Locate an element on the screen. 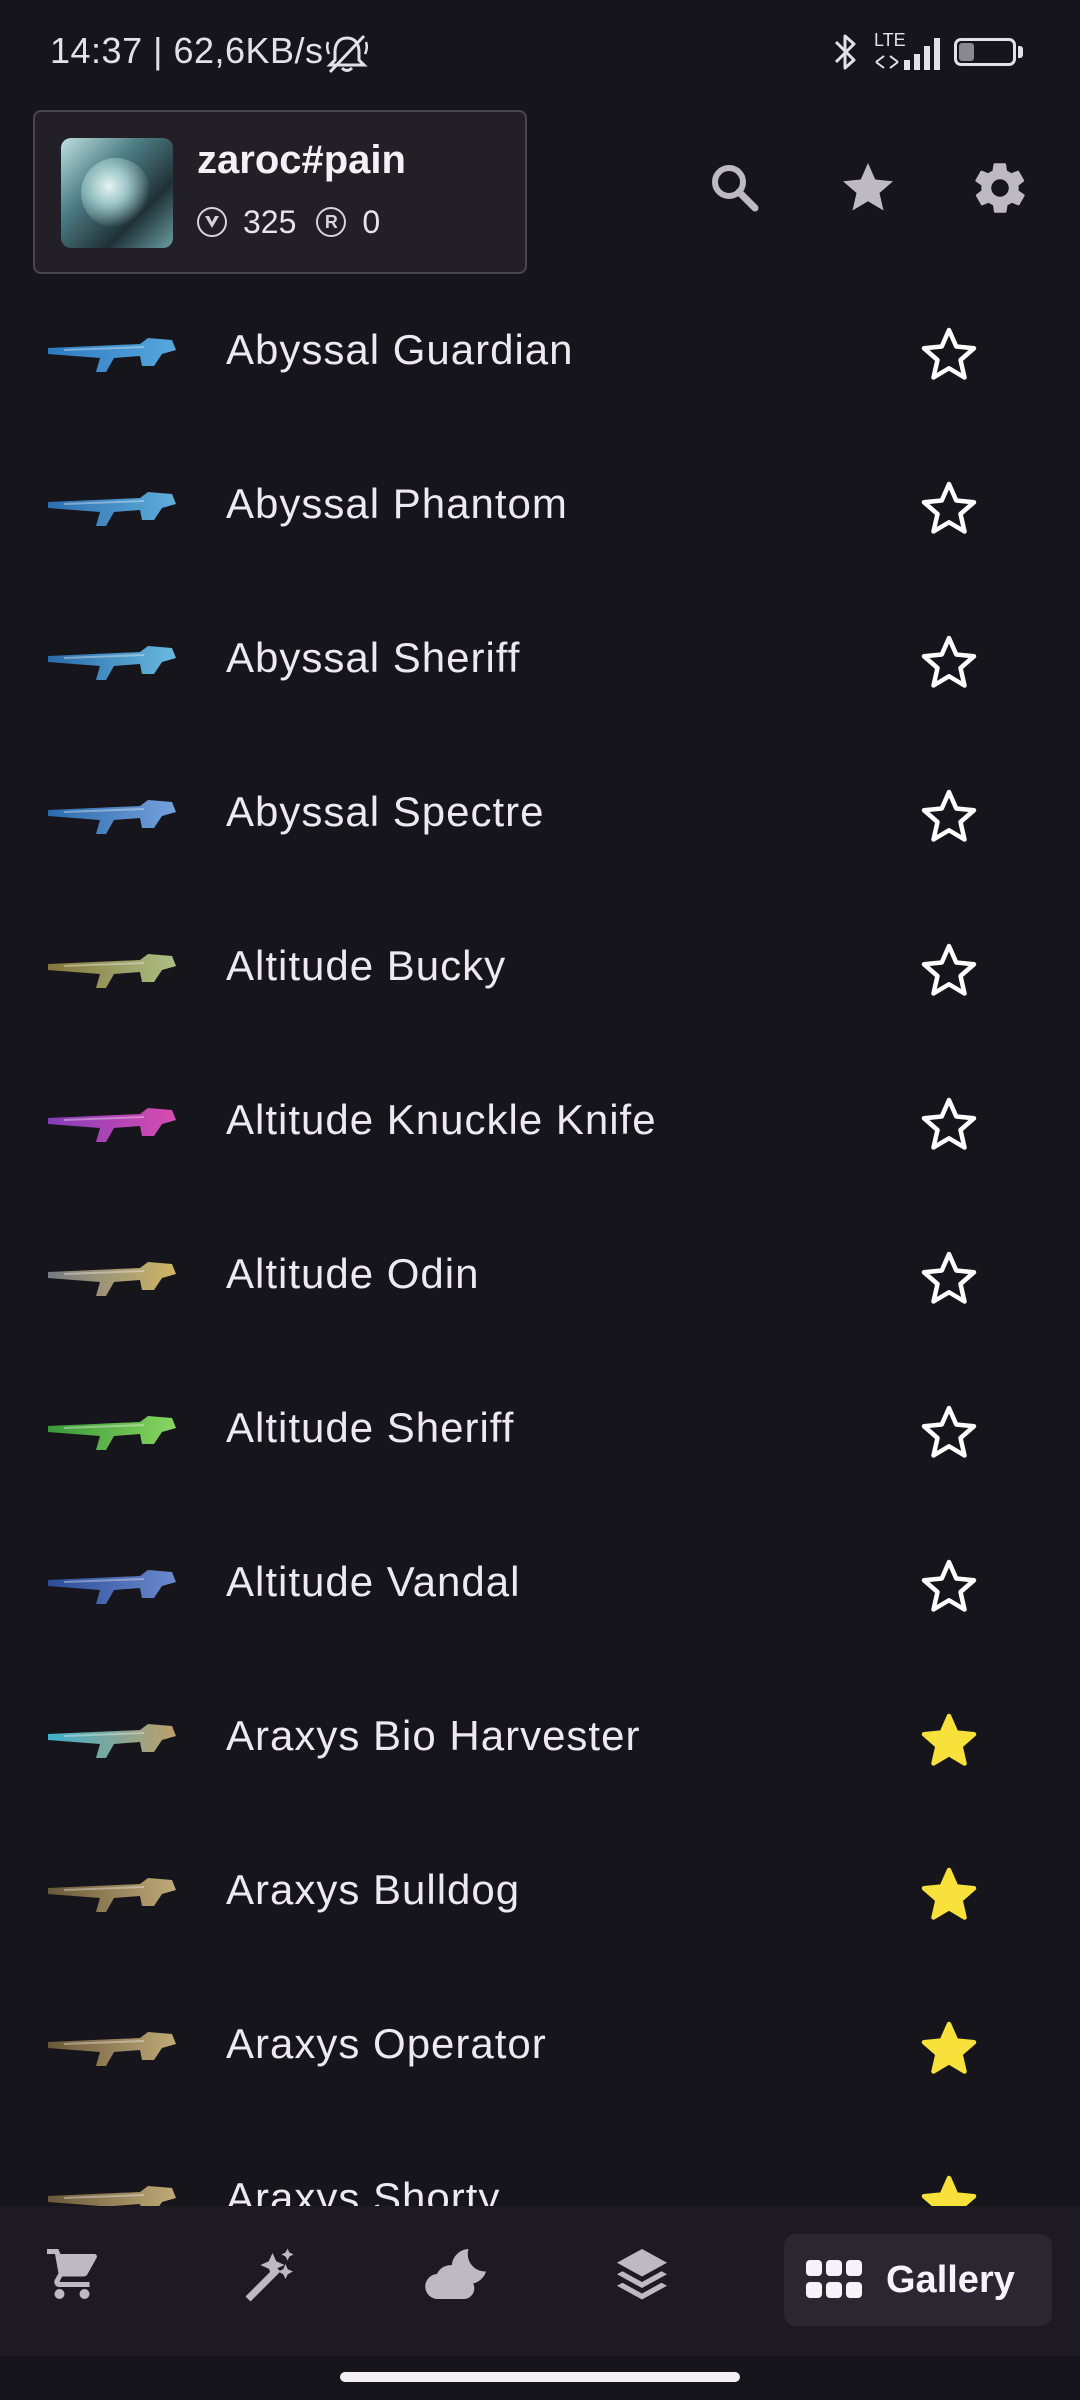 Image resolution: width=1080 pixels, height=2400 pixels. skin-name: Araxys Shorty is located at coordinates (363, 2190).